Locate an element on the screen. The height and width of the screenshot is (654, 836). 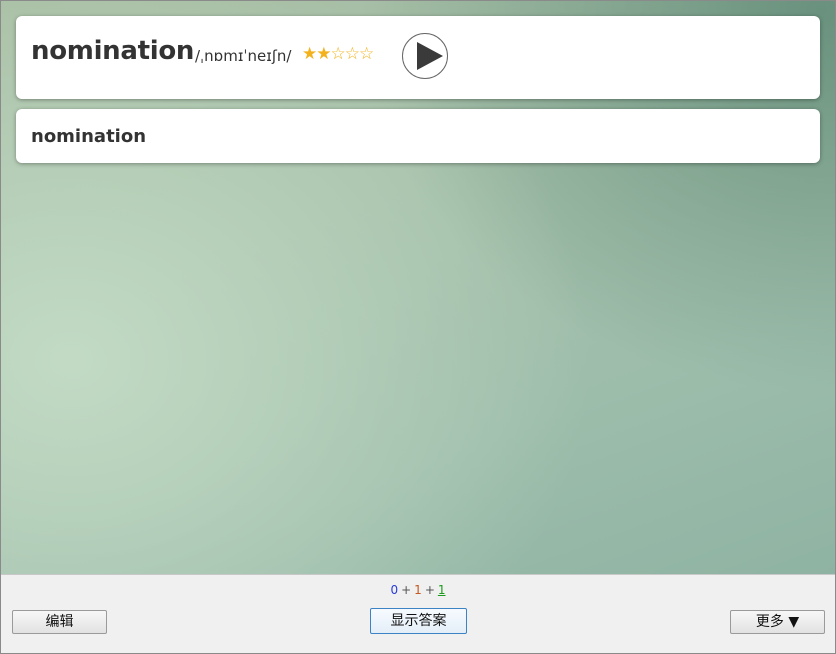
bottom-toolbar: 0 +1 +1 编辑 显示答案 更多 ▼ is located at coordinates (418, 613).